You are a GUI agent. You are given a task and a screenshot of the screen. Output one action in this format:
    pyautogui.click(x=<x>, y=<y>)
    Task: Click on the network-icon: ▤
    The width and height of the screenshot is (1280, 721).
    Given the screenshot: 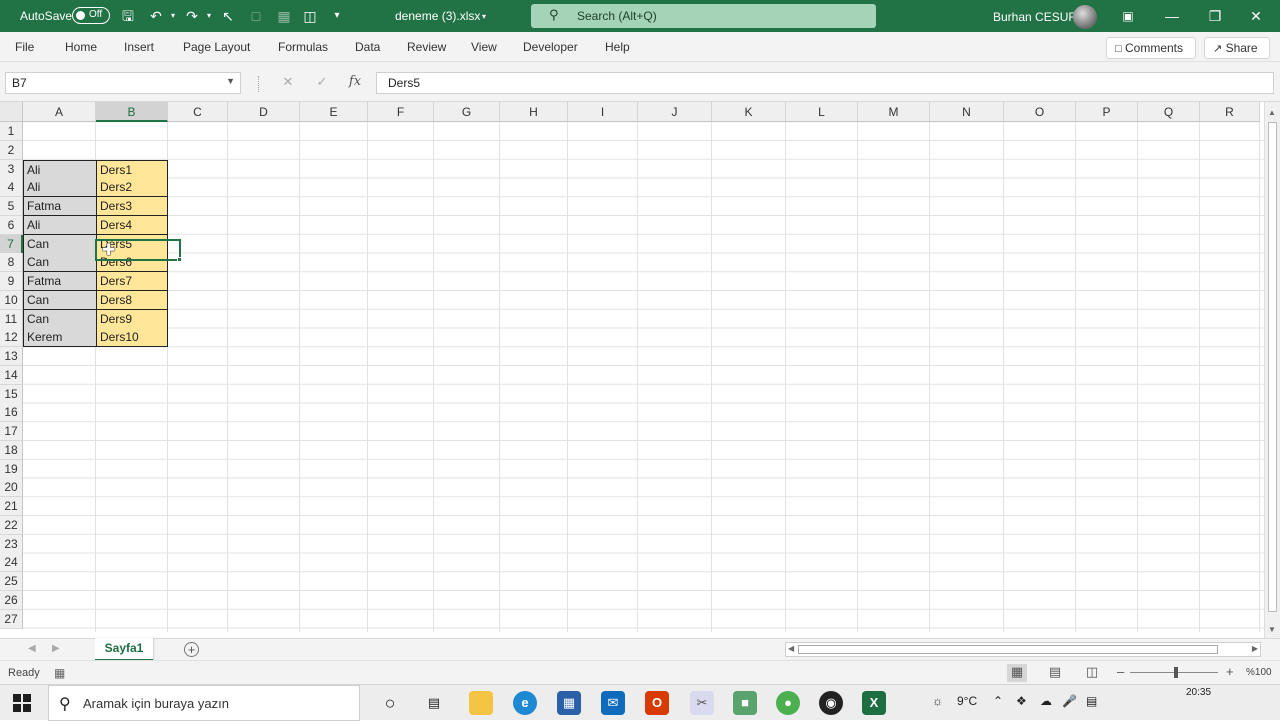 What is the action you would take?
    pyautogui.click(x=1091, y=701)
    